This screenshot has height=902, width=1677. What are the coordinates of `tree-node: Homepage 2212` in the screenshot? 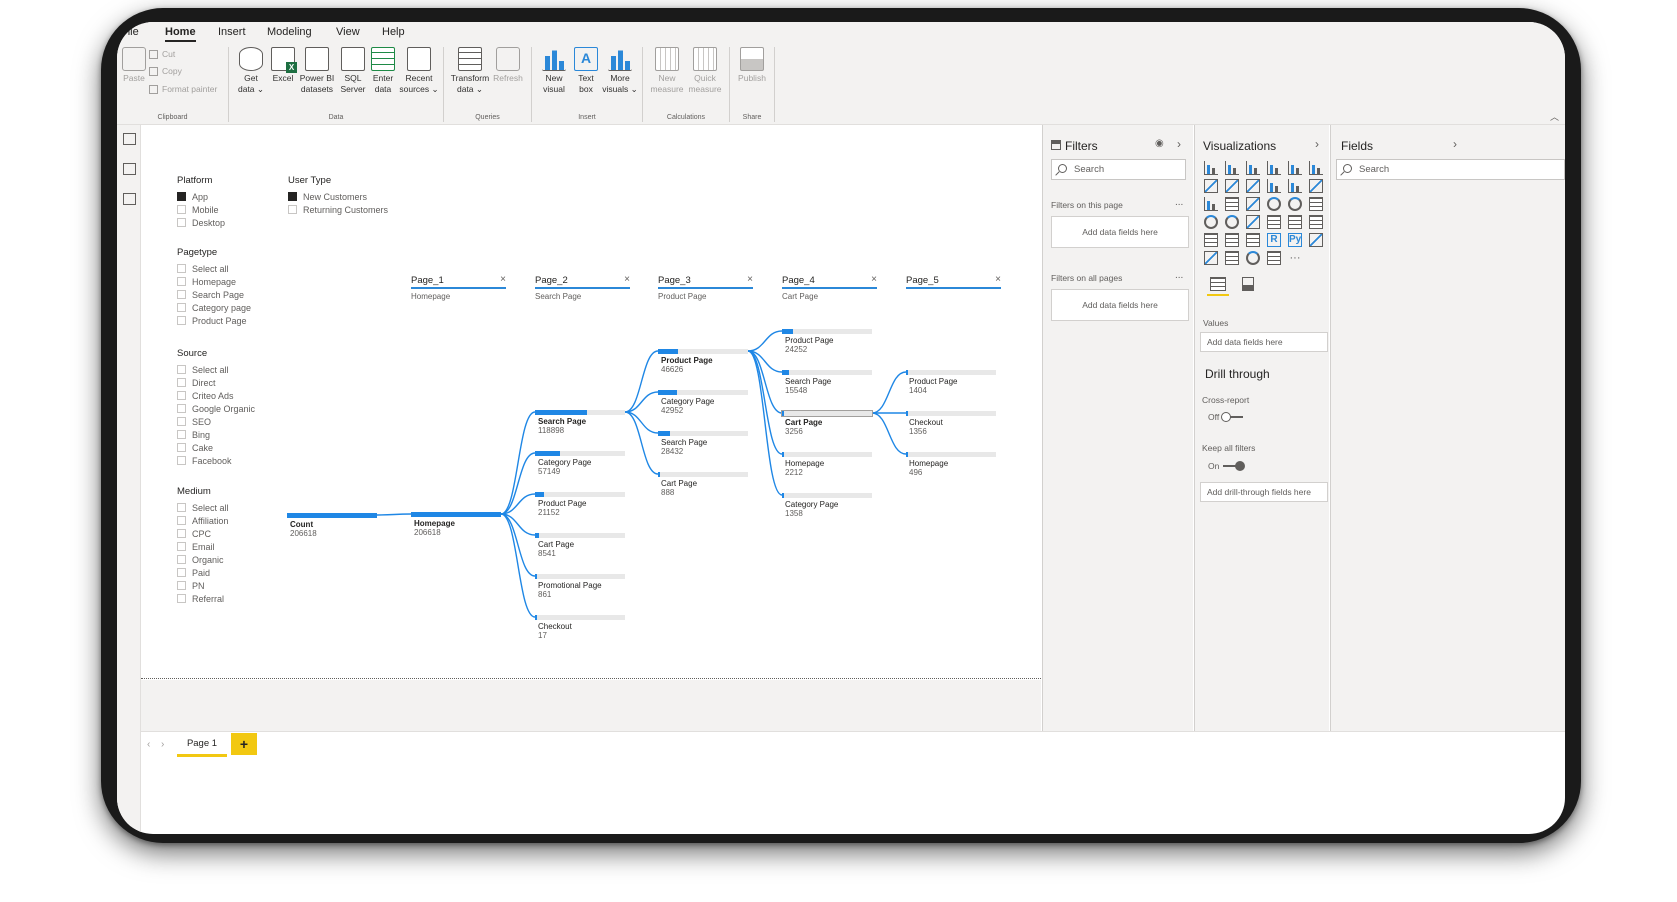 It's located at (827, 466).